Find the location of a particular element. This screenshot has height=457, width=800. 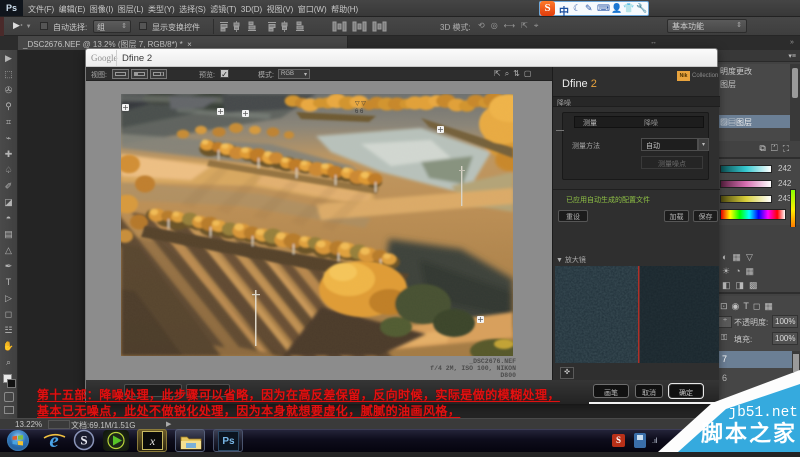

svg-text: e is located at coordinates (53, 440).